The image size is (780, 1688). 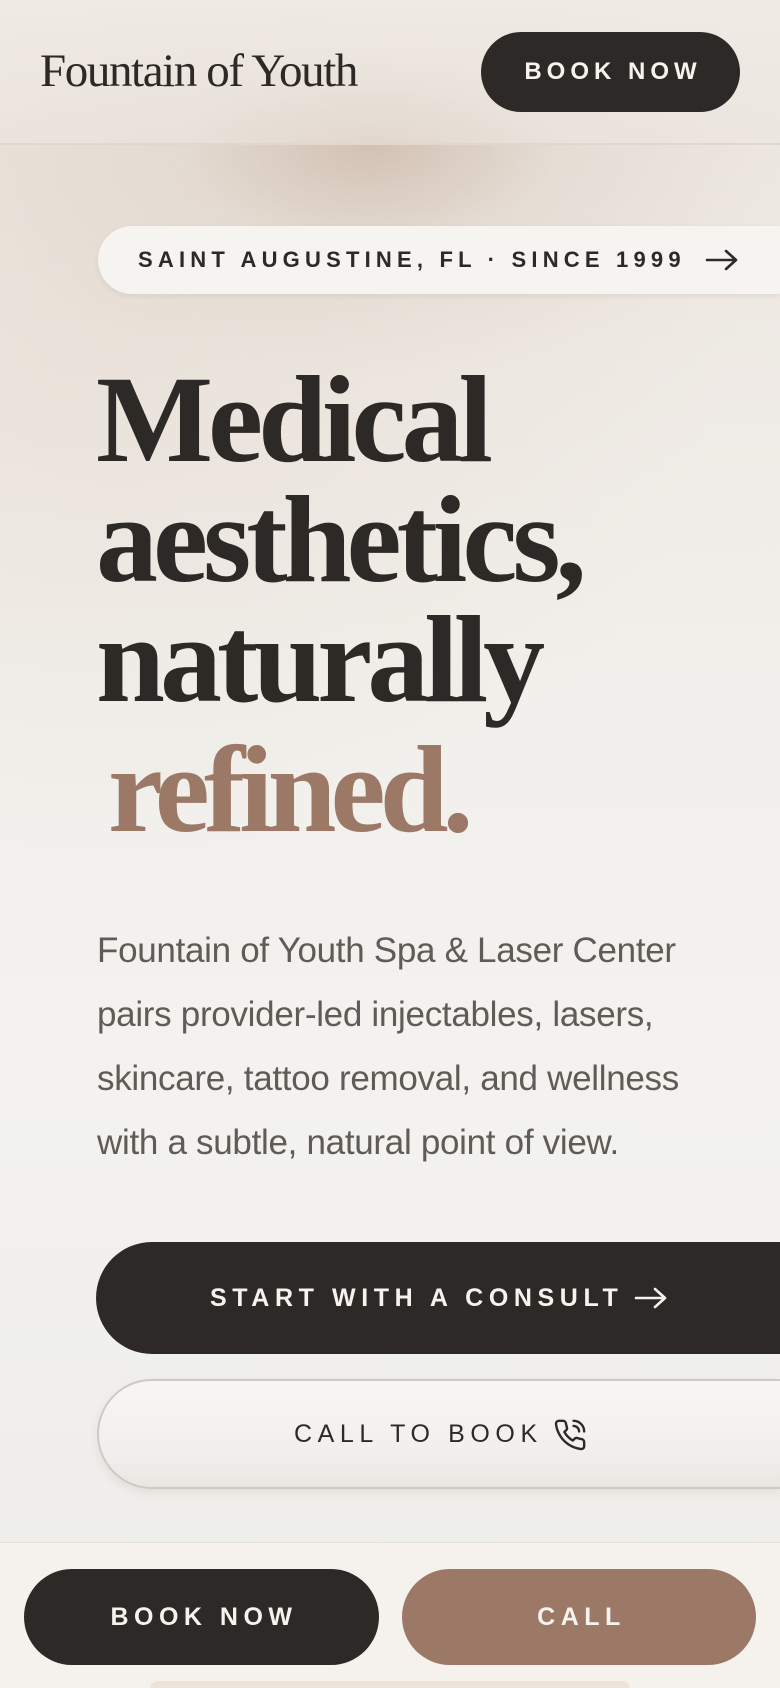 I want to click on phone-icon, so click(x=570, y=1435).